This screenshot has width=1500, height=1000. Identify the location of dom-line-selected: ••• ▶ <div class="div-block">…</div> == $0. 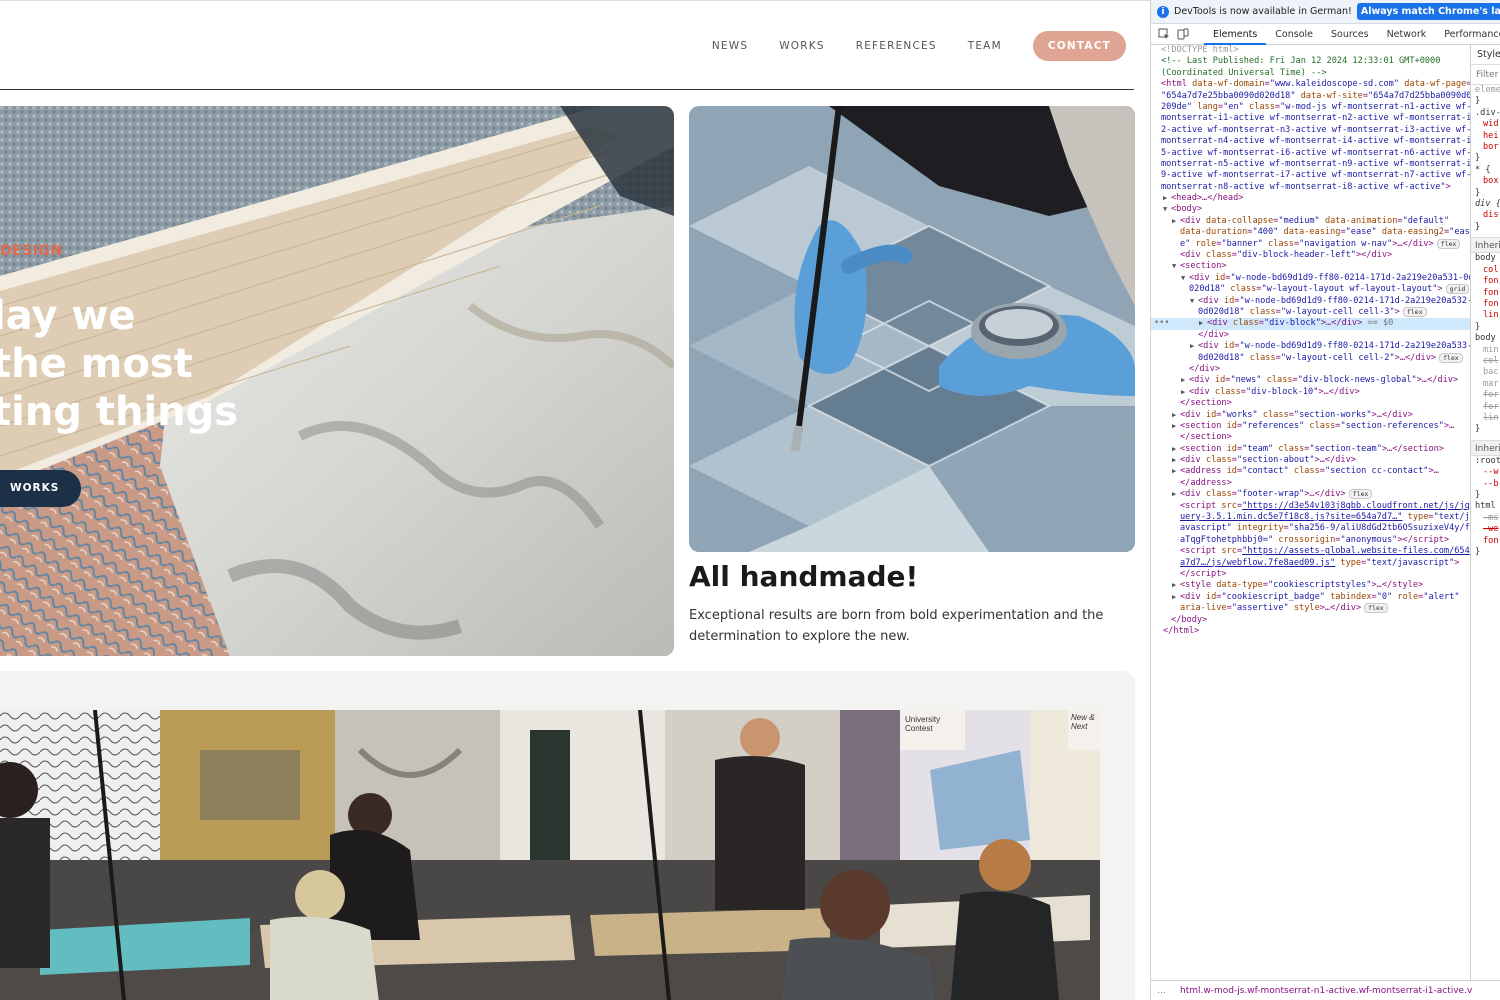
(1311, 324).